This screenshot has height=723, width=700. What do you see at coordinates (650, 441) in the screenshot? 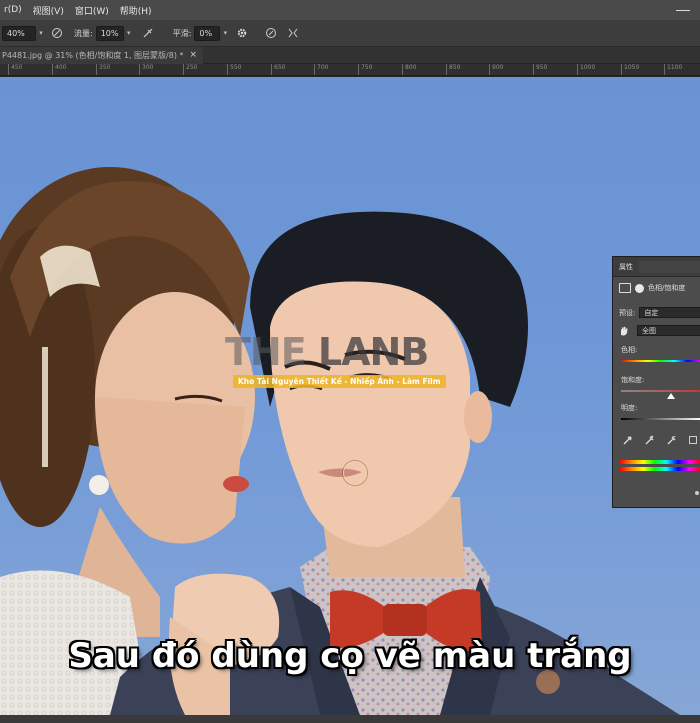
I see `eyedropper-plus-icon` at bounding box center [650, 441].